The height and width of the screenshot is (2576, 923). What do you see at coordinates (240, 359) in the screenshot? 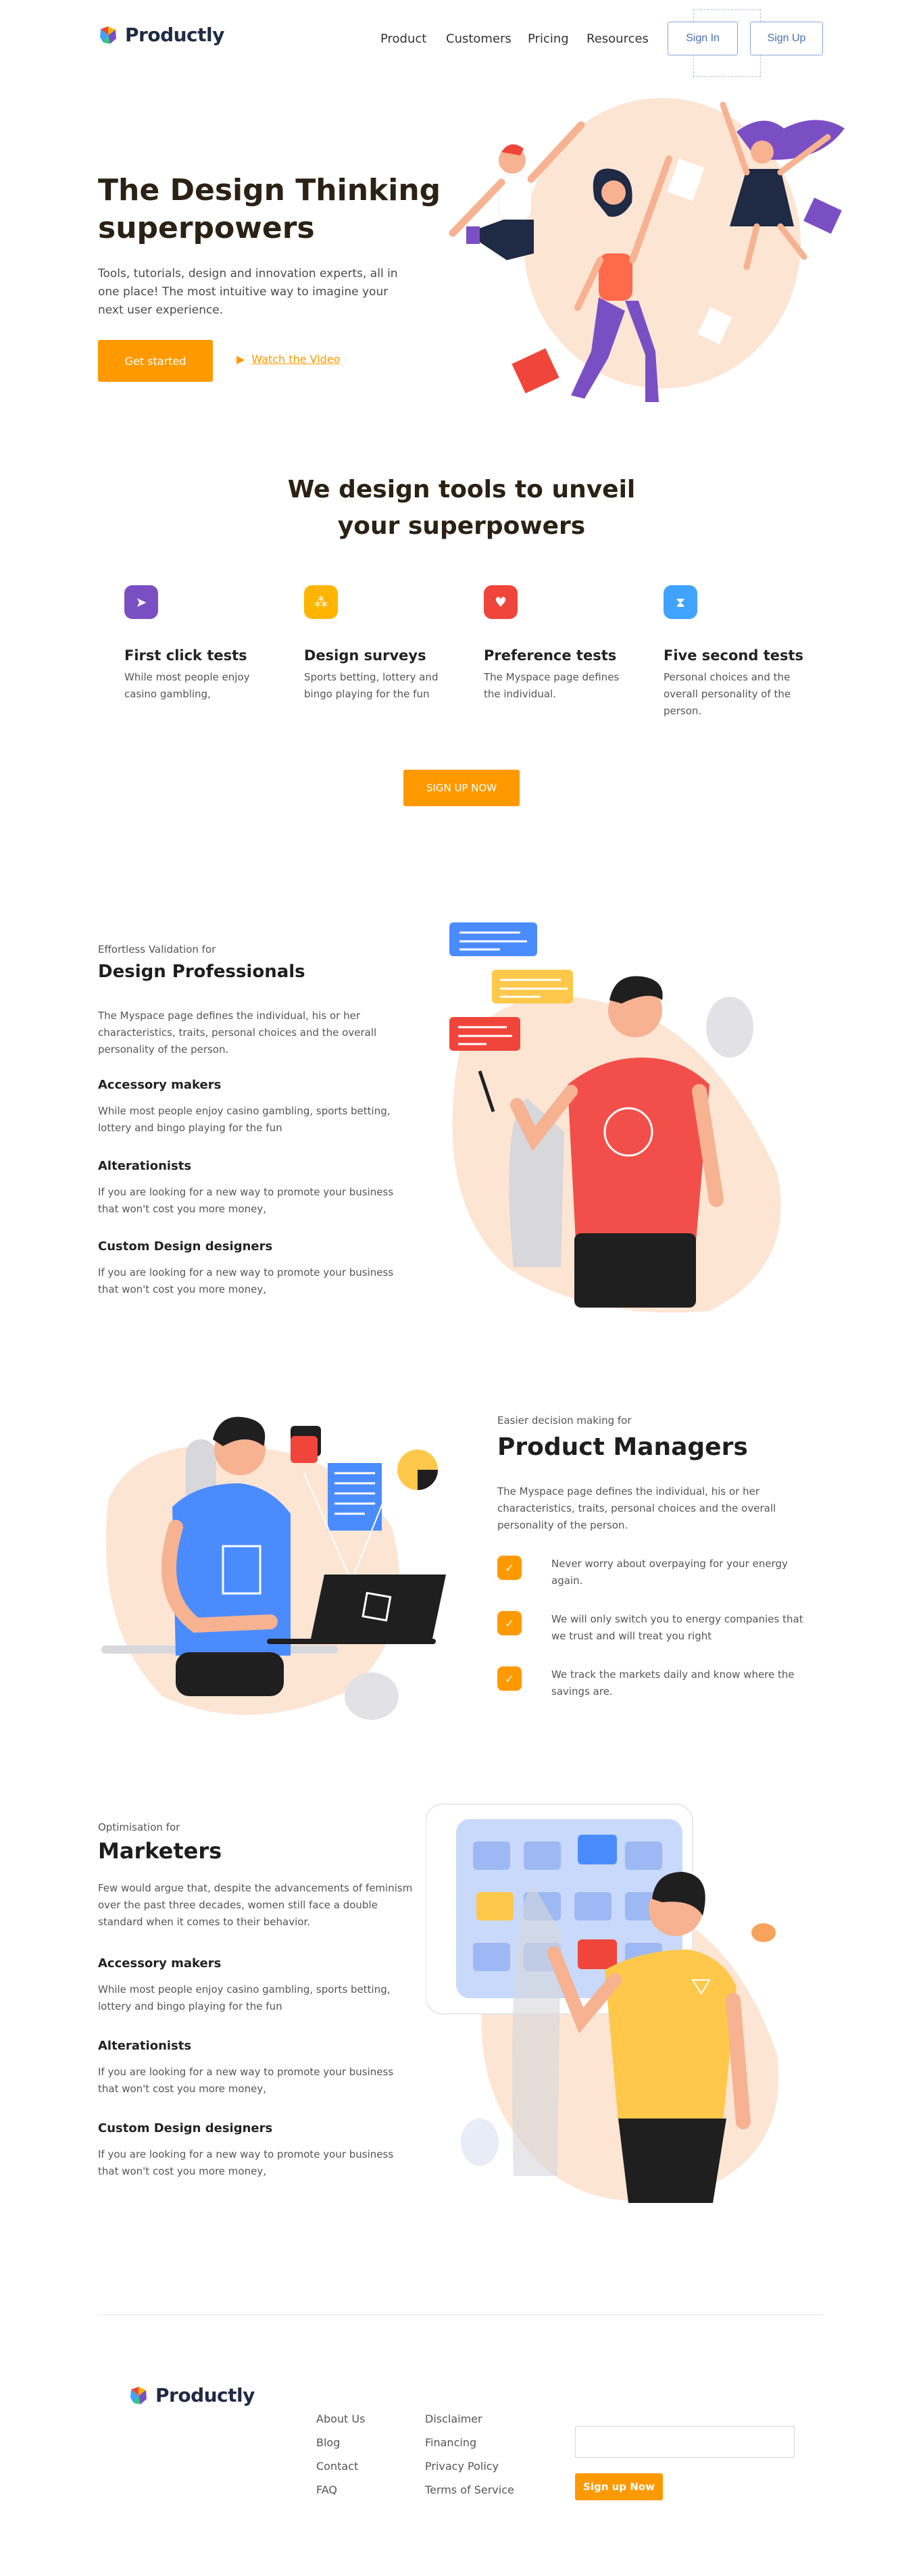
I see `play-icon: ▶` at bounding box center [240, 359].